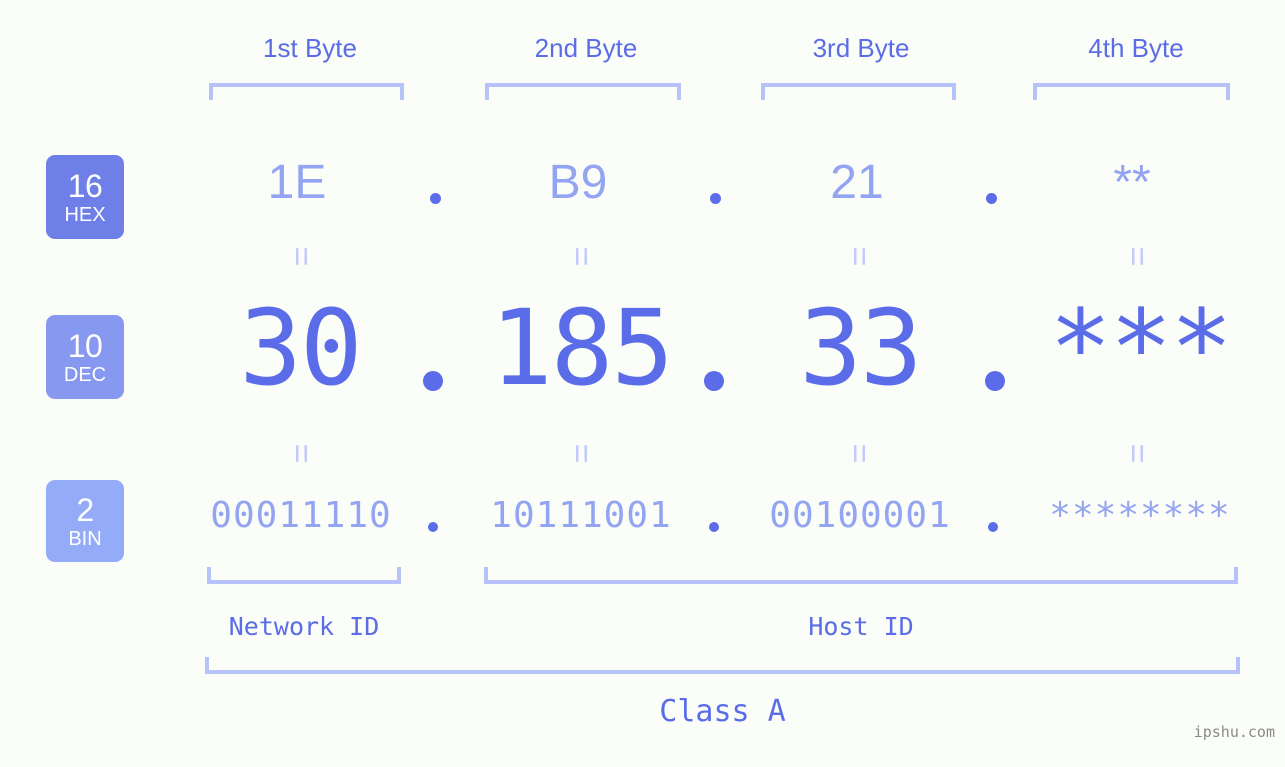  Describe the element at coordinates (582, 348) in the screenshot. I see `dec-byte-2: 185` at that location.